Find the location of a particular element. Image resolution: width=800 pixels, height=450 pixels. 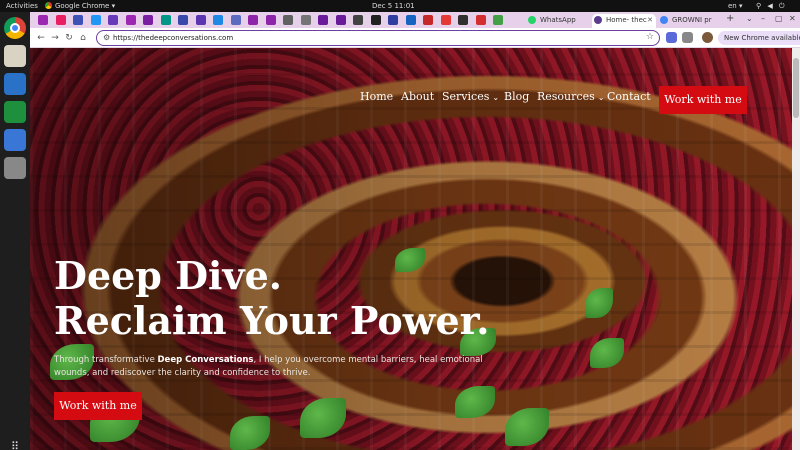

reload-icon: ↻ is located at coordinates (69, 38).